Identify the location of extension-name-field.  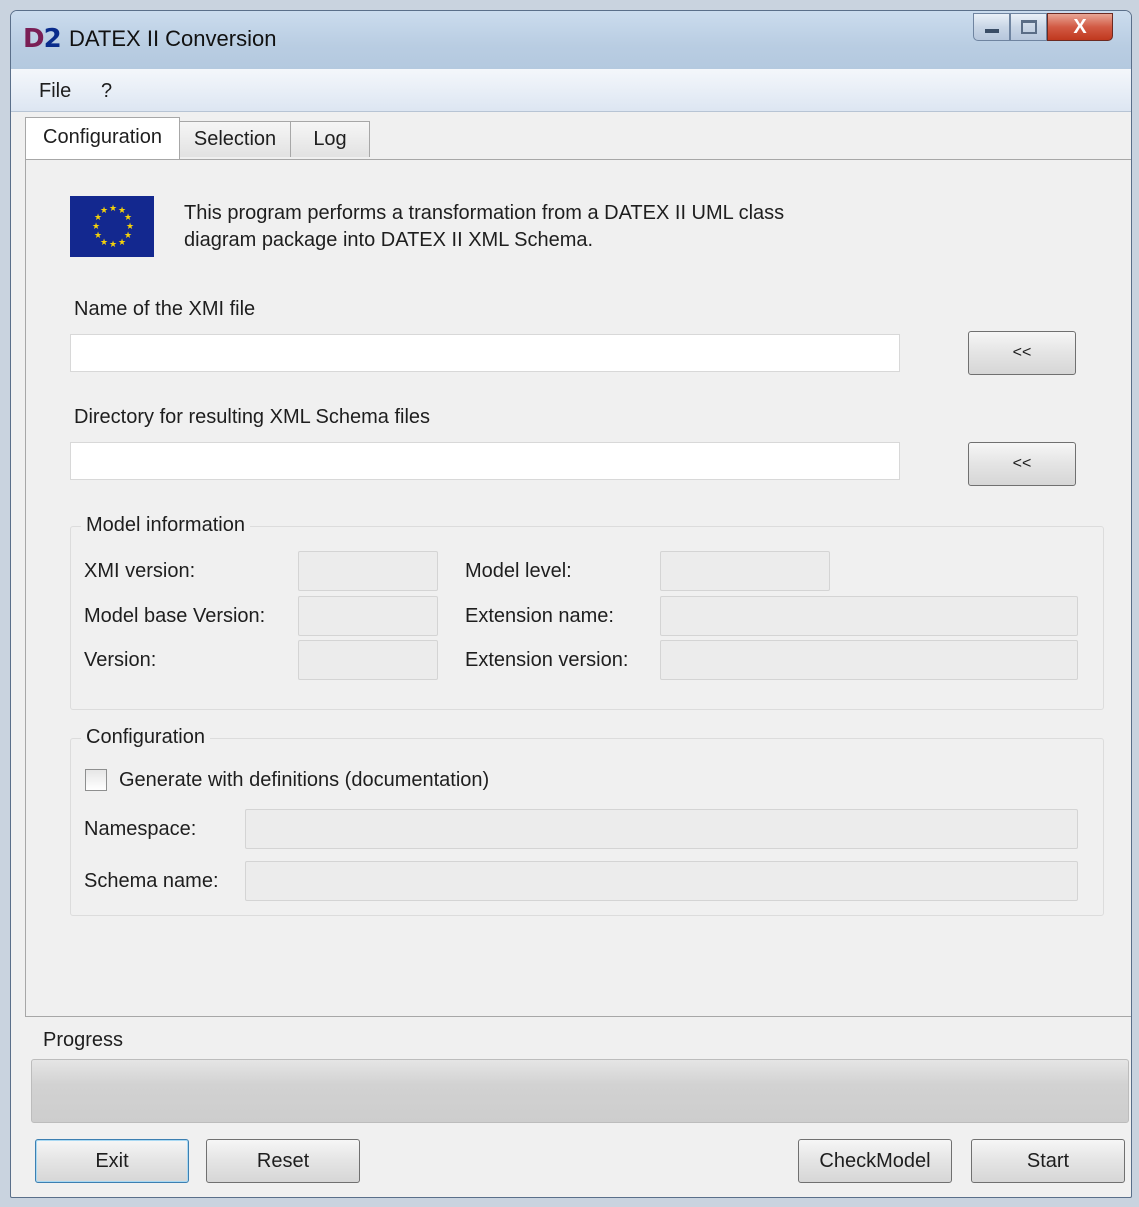
(869, 616).